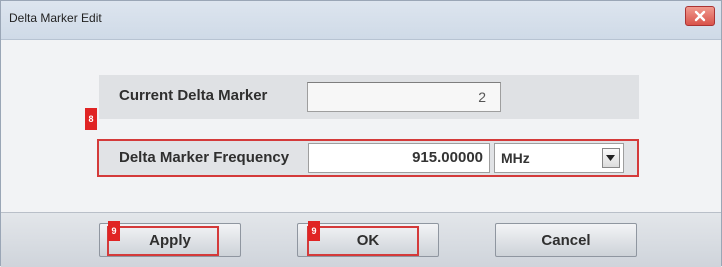  I want to click on window-title: Delta Marker Edit, so click(55, 18).